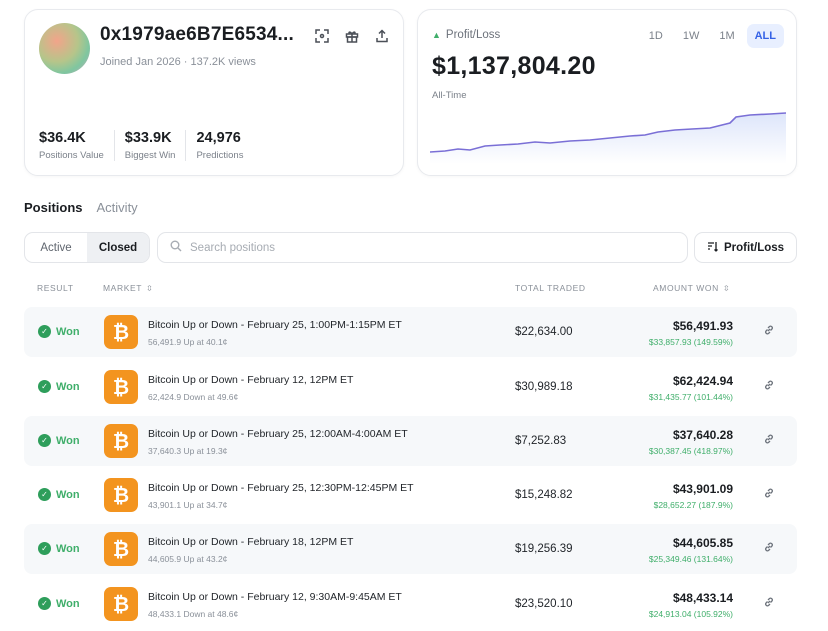 The width and height of the screenshot is (828, 631). Describe the element at coordinates (544, 387) in the screenshot. I see `total-traded: $30,989.18` at that location.